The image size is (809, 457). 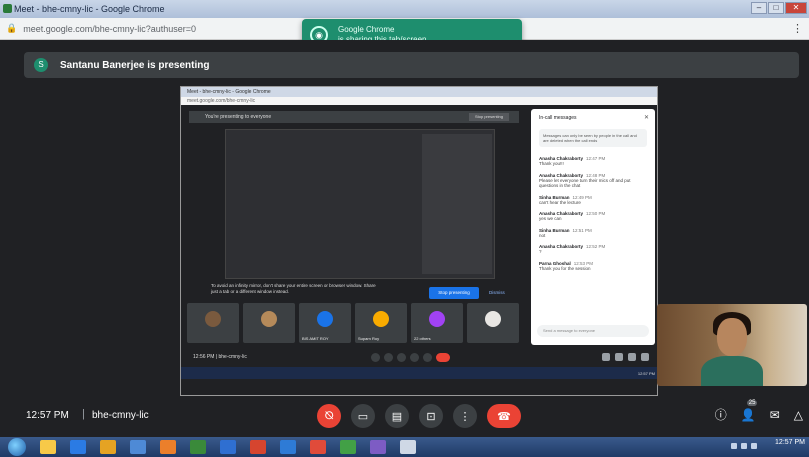 I want to click on chat-text: Thank you!!!, so click(x=551, y=163).